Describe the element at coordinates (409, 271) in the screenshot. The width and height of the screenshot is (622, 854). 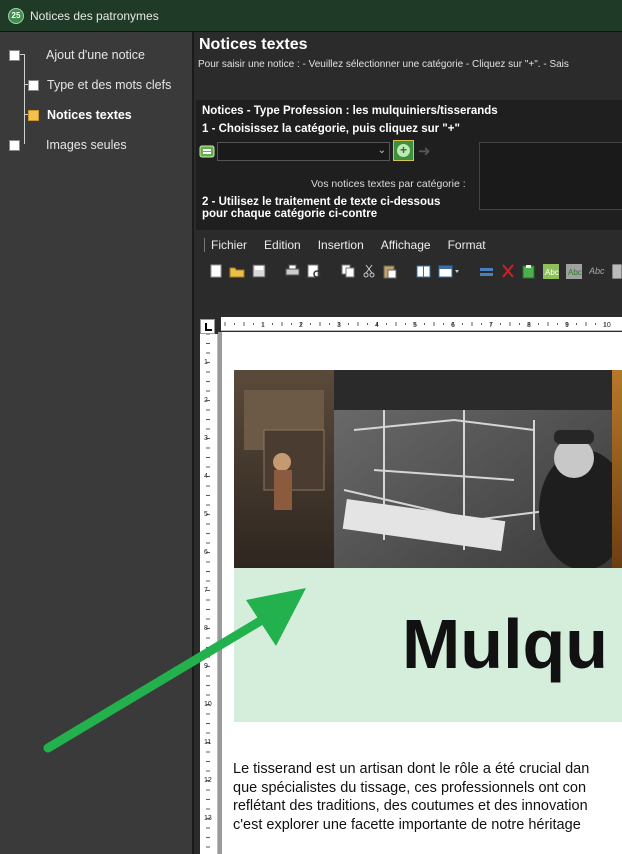
I see `editor-toolbar: Abc Abc Abc` at that location.